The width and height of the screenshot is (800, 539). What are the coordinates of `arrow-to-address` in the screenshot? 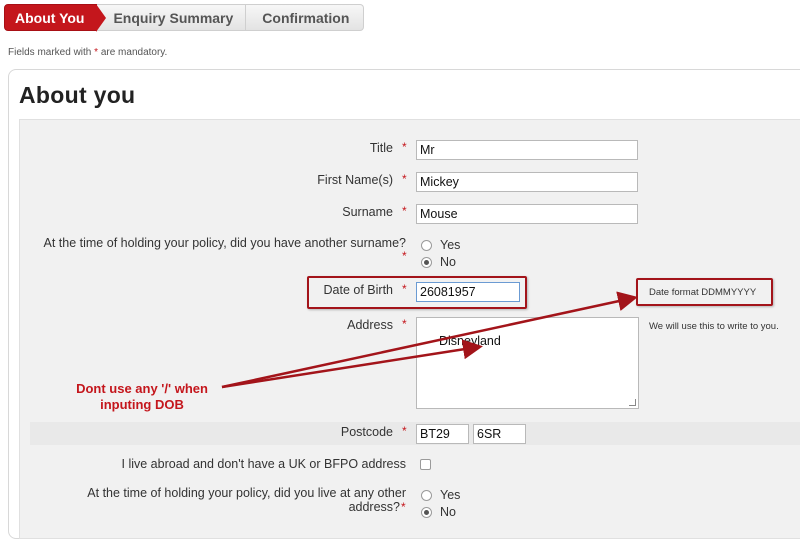 It's located at (352, 364).